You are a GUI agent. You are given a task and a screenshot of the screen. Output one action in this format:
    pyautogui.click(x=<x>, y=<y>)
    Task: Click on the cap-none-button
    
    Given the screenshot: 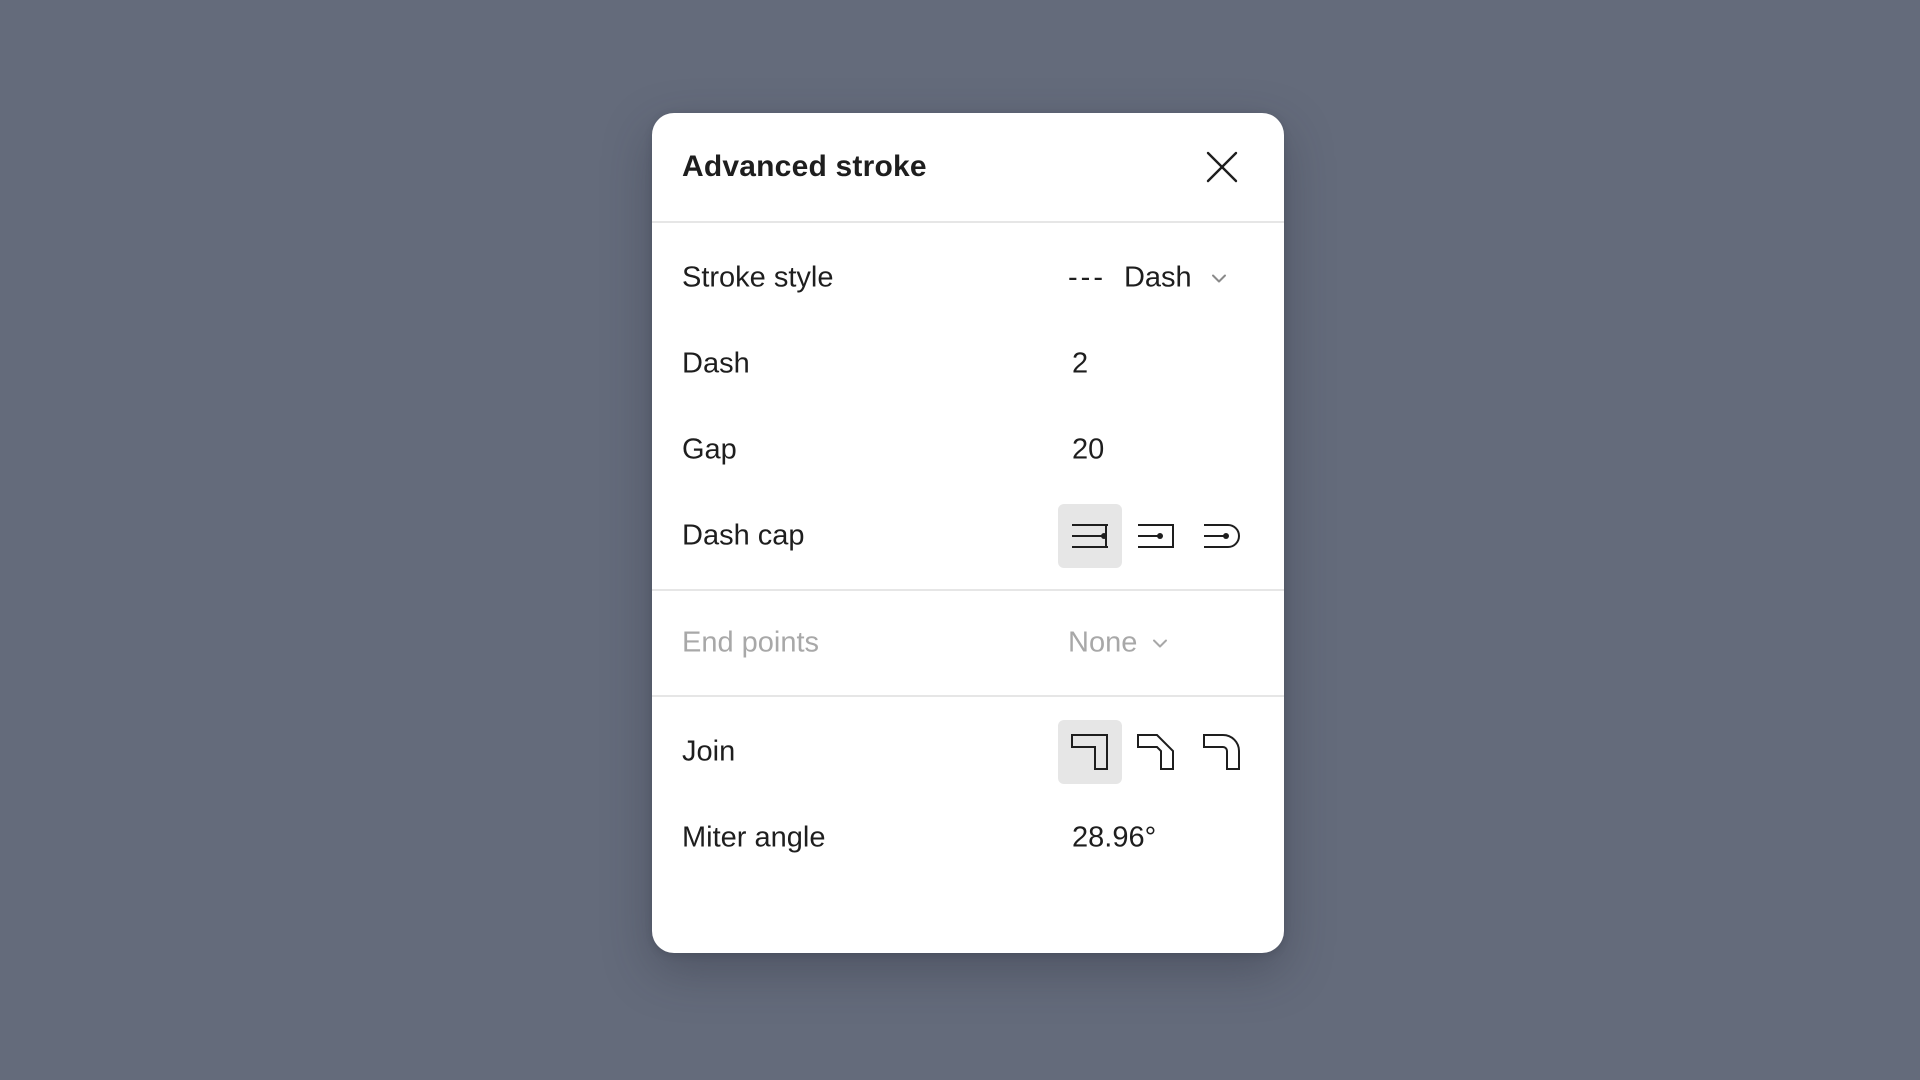 What is the action you would take?
    pyautogui.click(x=1090, y=536)
    